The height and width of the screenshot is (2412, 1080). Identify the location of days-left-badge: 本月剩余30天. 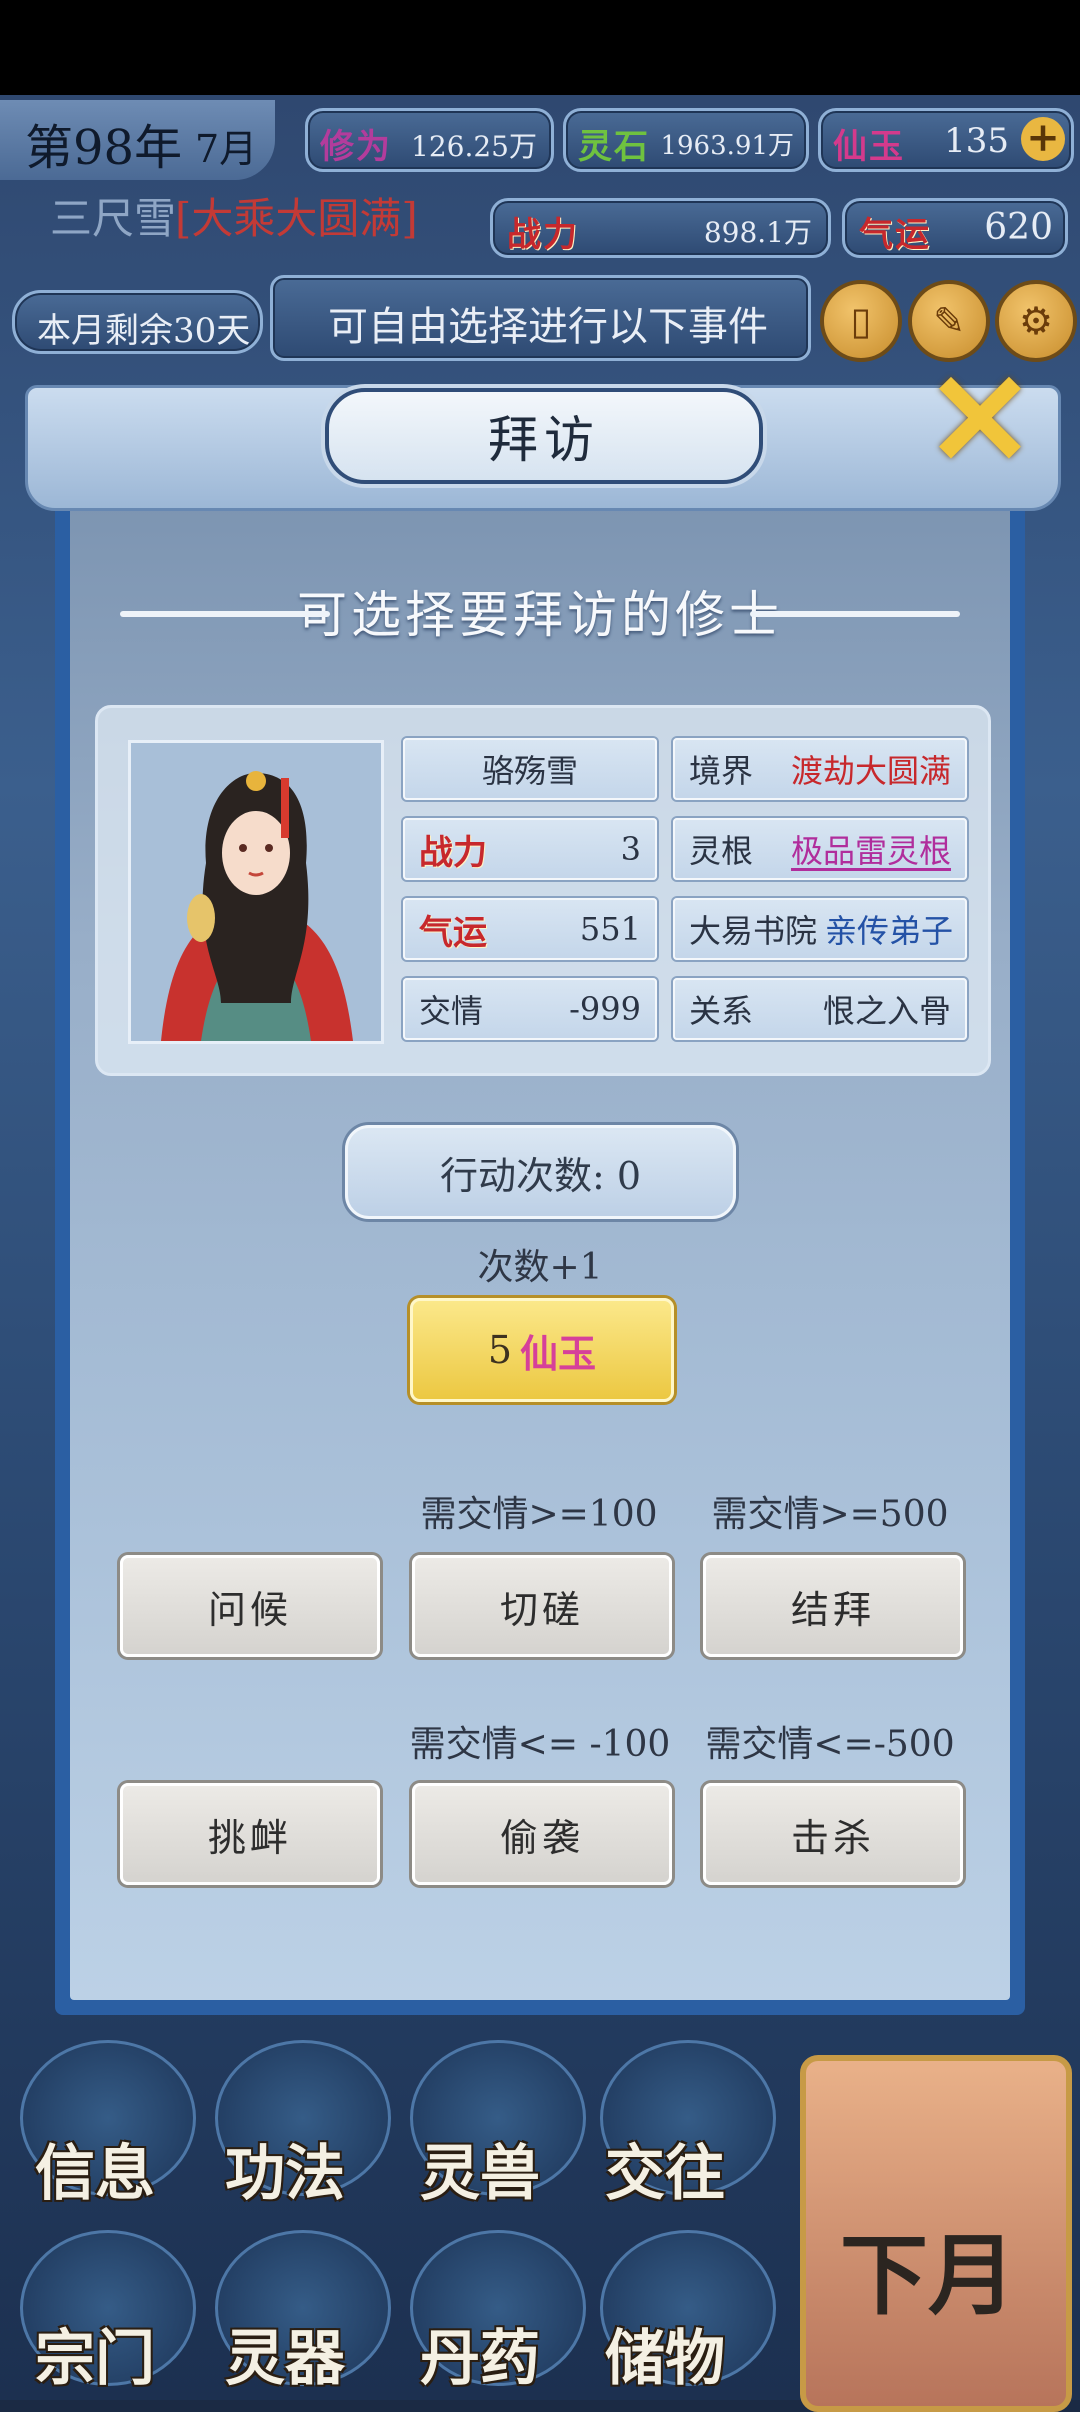
(137, 322).